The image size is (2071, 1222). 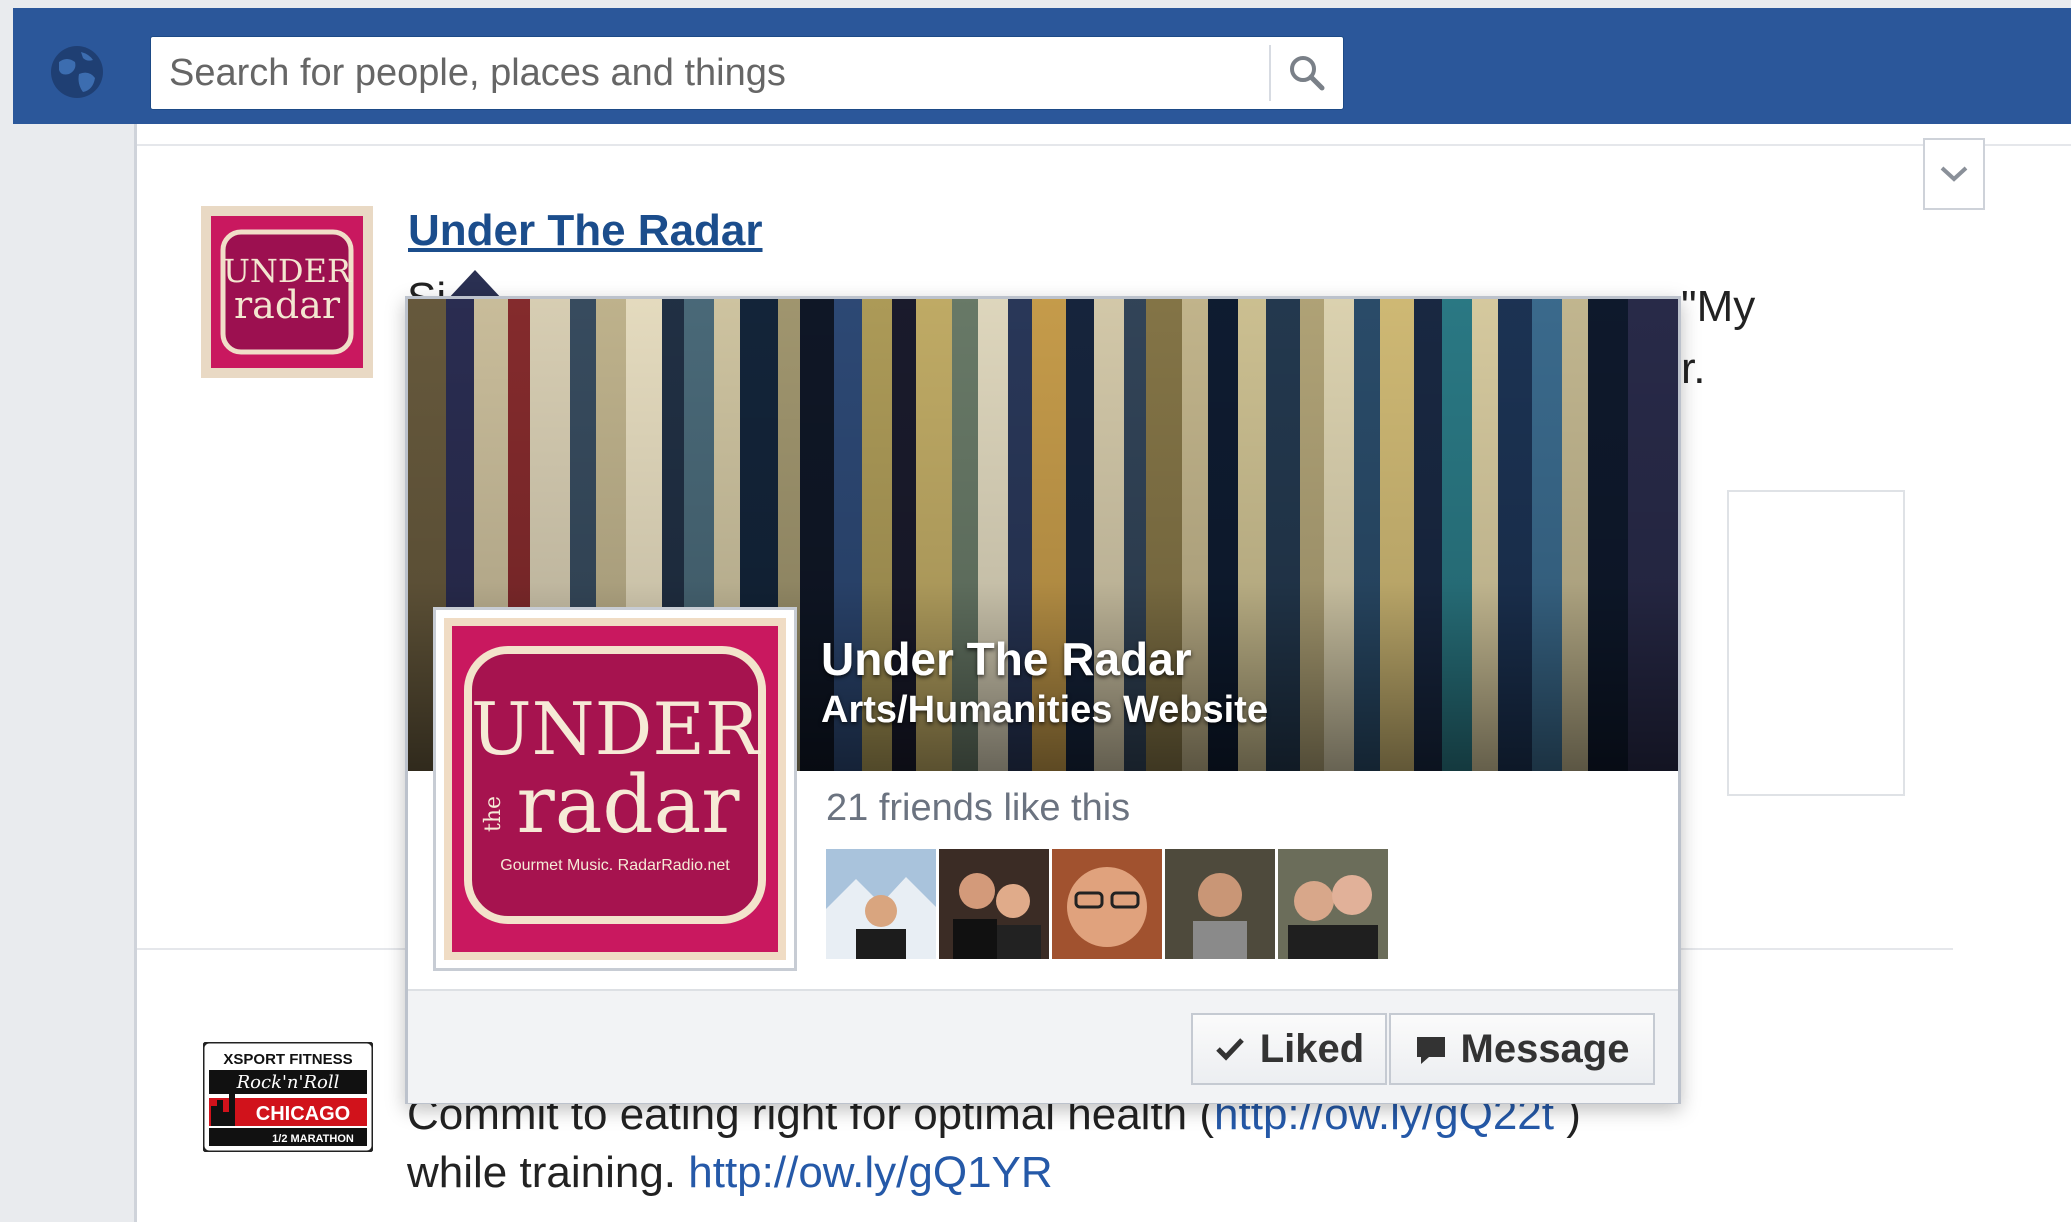 What do you see at coordinates (288, 1082) in the screenshot?
I see `rocknroll-logo-text: Rock'n'Roll` at bounding box center [288, 1082].